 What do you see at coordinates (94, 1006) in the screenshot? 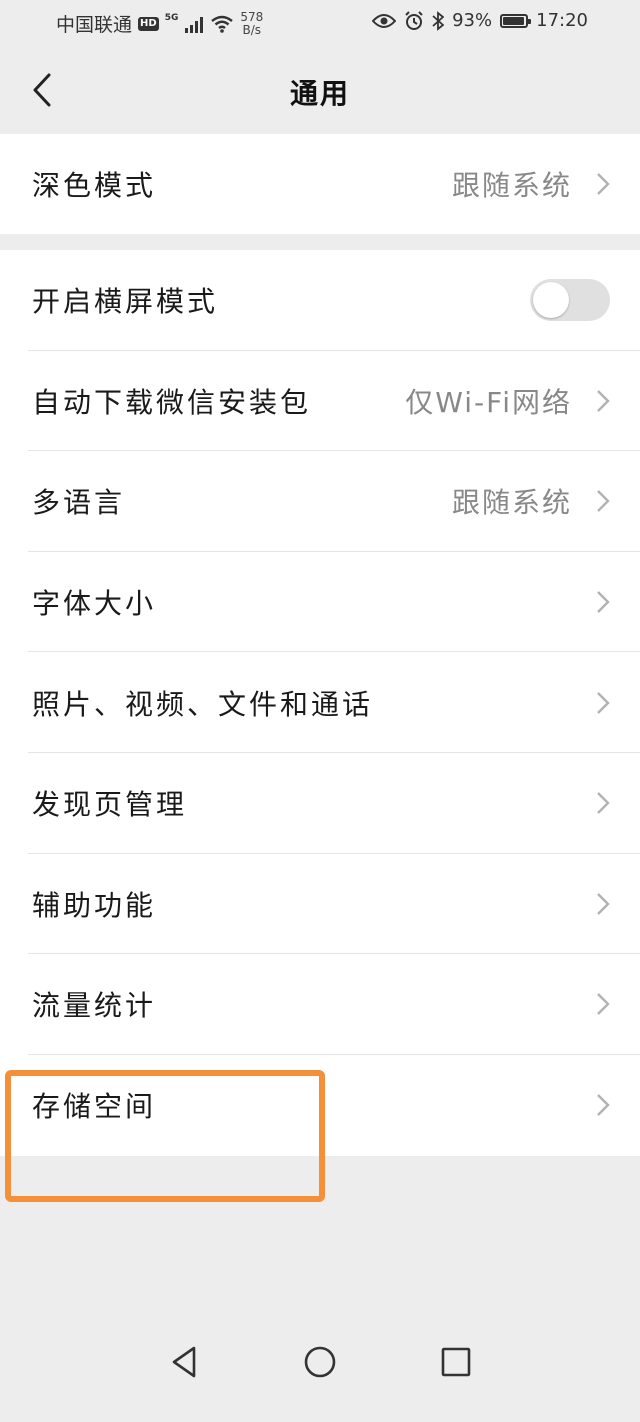
I see `row-label: 流量统计` at bounding box center [94, 1006].